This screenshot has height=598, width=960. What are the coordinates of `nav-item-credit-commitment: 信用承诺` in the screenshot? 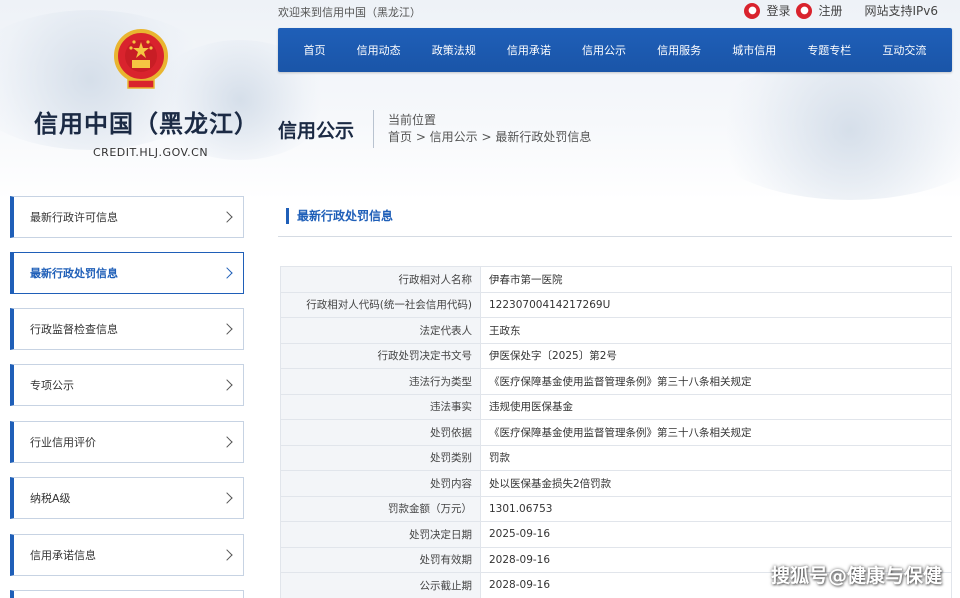 It's located at (529, 50).